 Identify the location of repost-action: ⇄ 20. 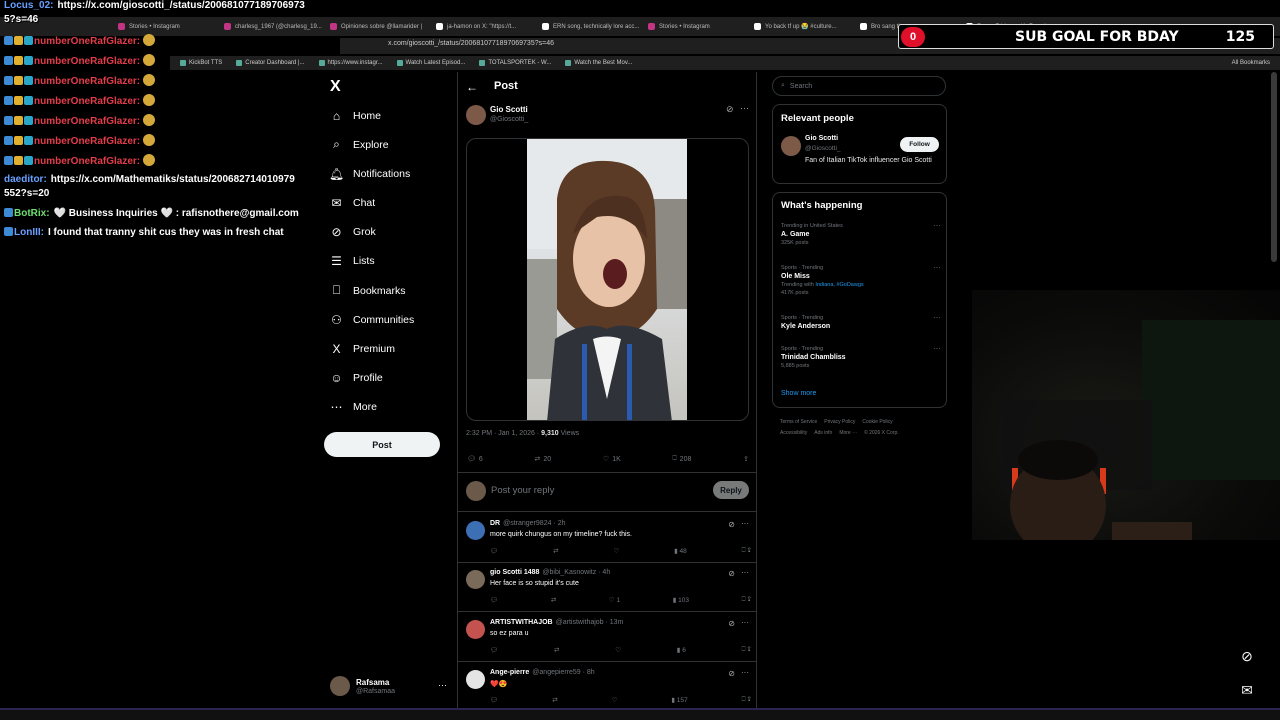
(543, 459).